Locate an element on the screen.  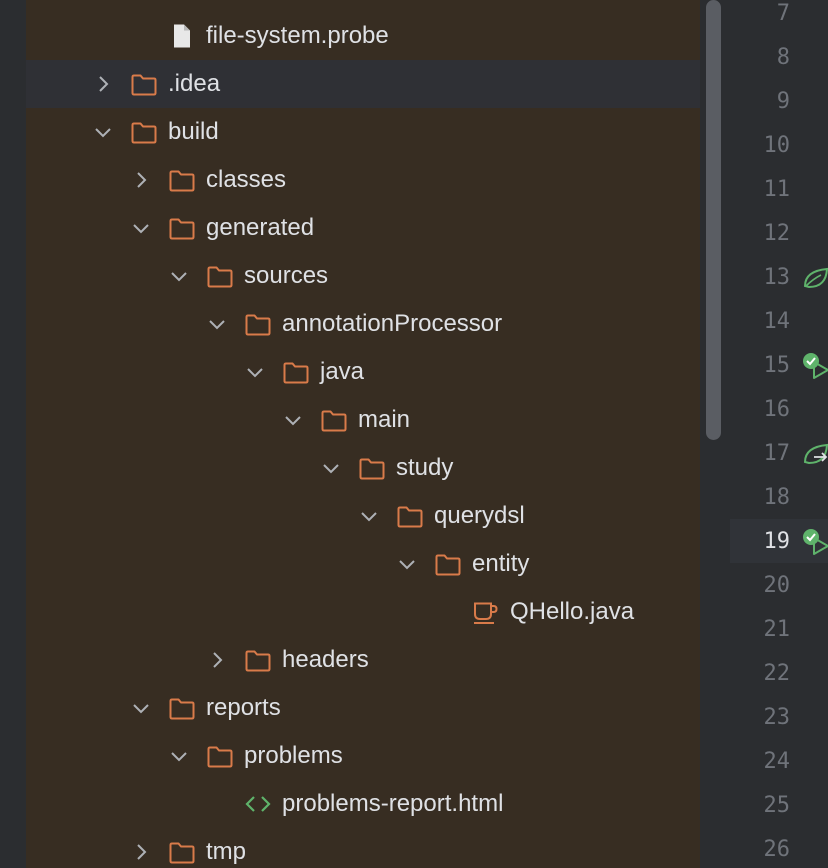
line-number: 22 is located at coordinates (777, 673).